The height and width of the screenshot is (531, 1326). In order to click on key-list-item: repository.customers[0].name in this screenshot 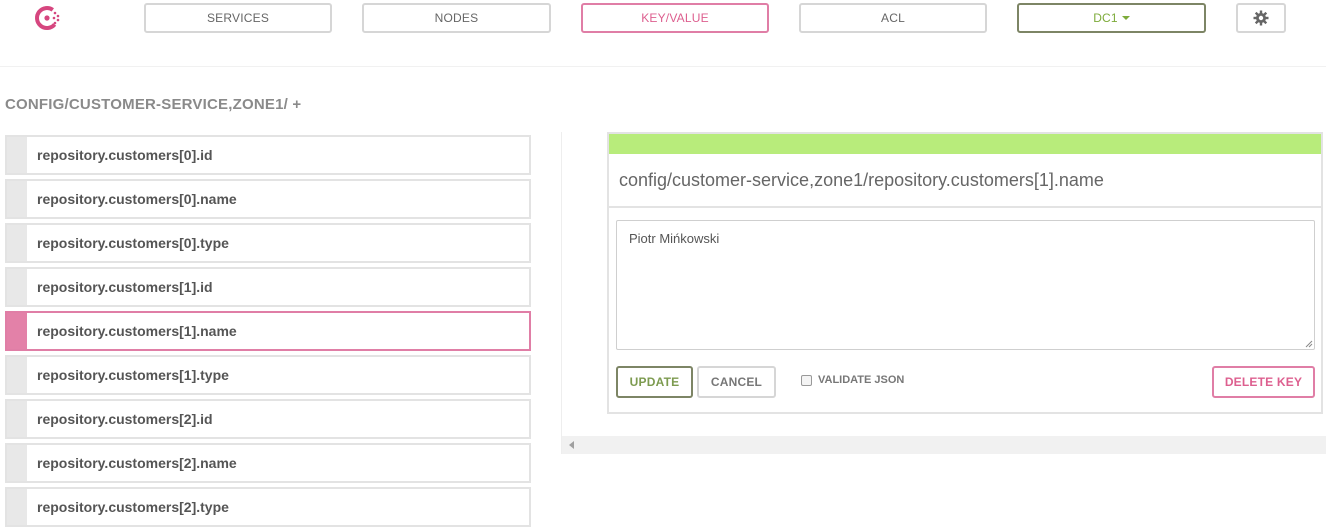, I will do `click(268, 199)`.